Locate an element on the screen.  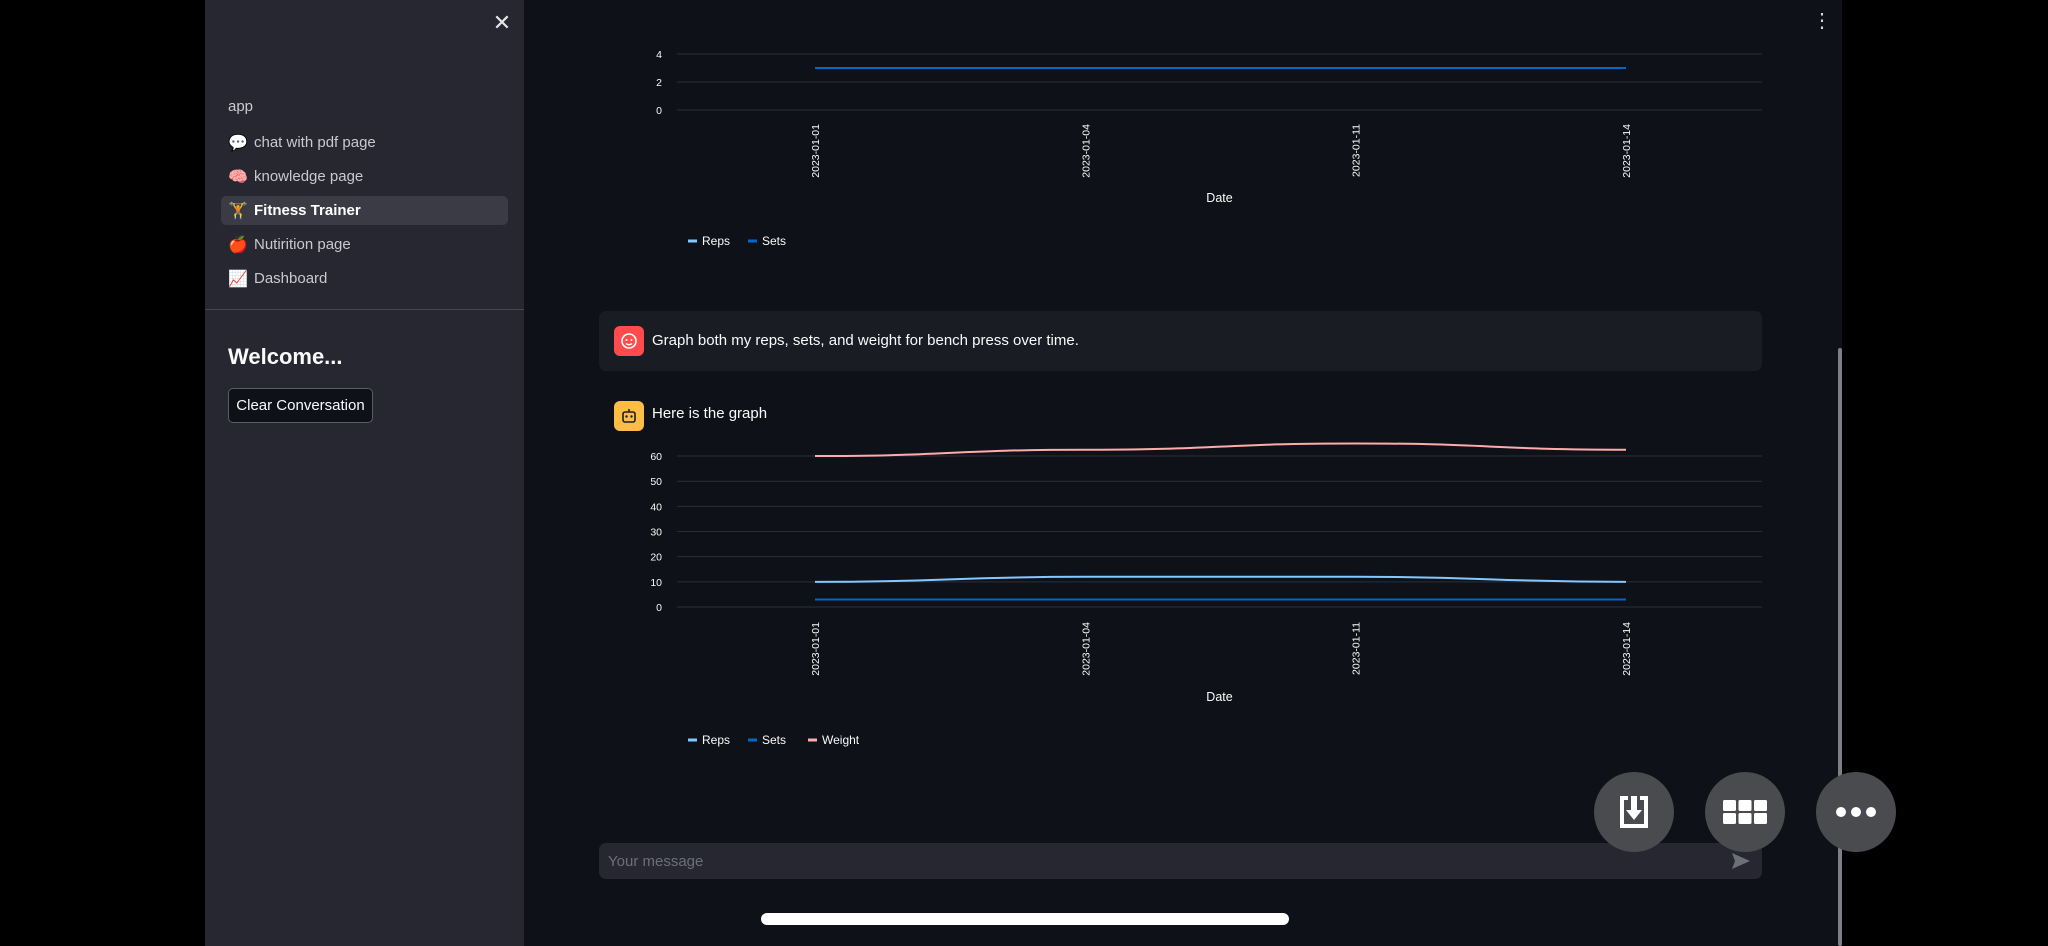
user-face-icon is located at coordinates (629, 341).